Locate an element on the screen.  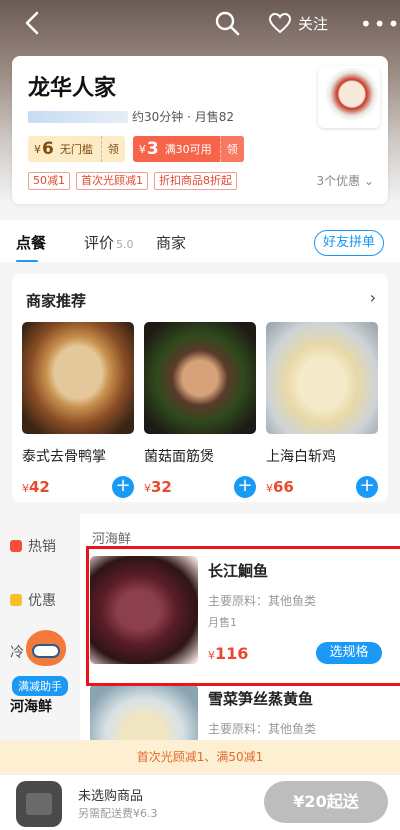
category-seafood: 河海鲜 is located at coordinates (31, 706).